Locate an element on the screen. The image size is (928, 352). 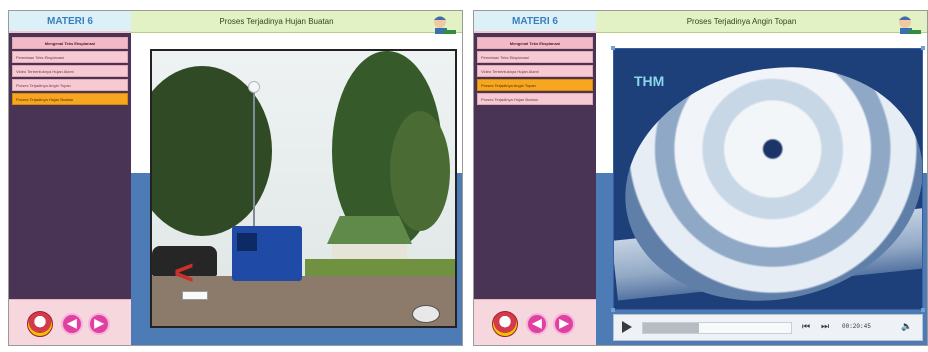
photo-label-tag is located at coordinates (195, 295).